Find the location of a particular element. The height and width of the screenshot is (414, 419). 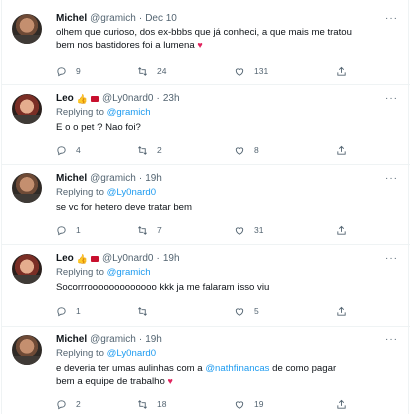

like-button: 19 is located at coordinates (248, 404).